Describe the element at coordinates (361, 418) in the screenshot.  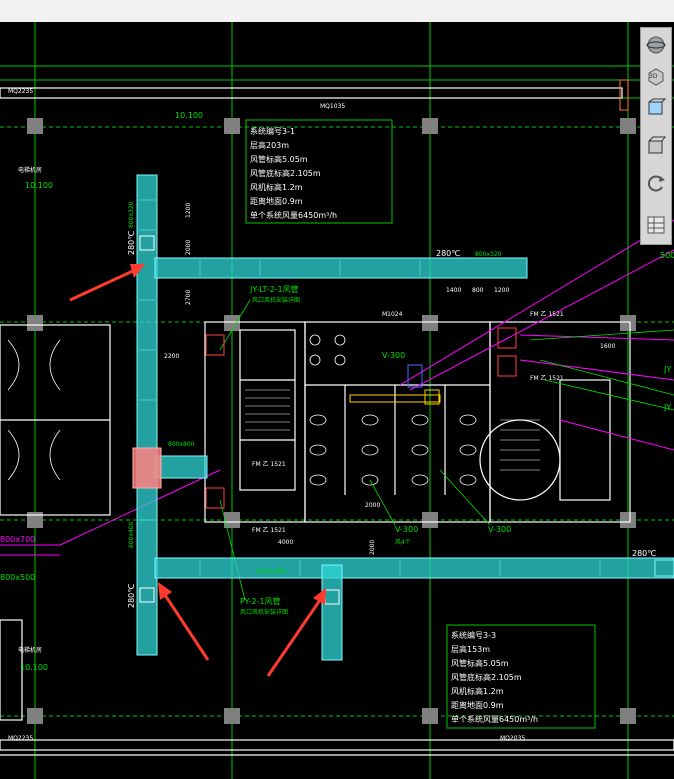
I see `equipment-boxes` at that location.